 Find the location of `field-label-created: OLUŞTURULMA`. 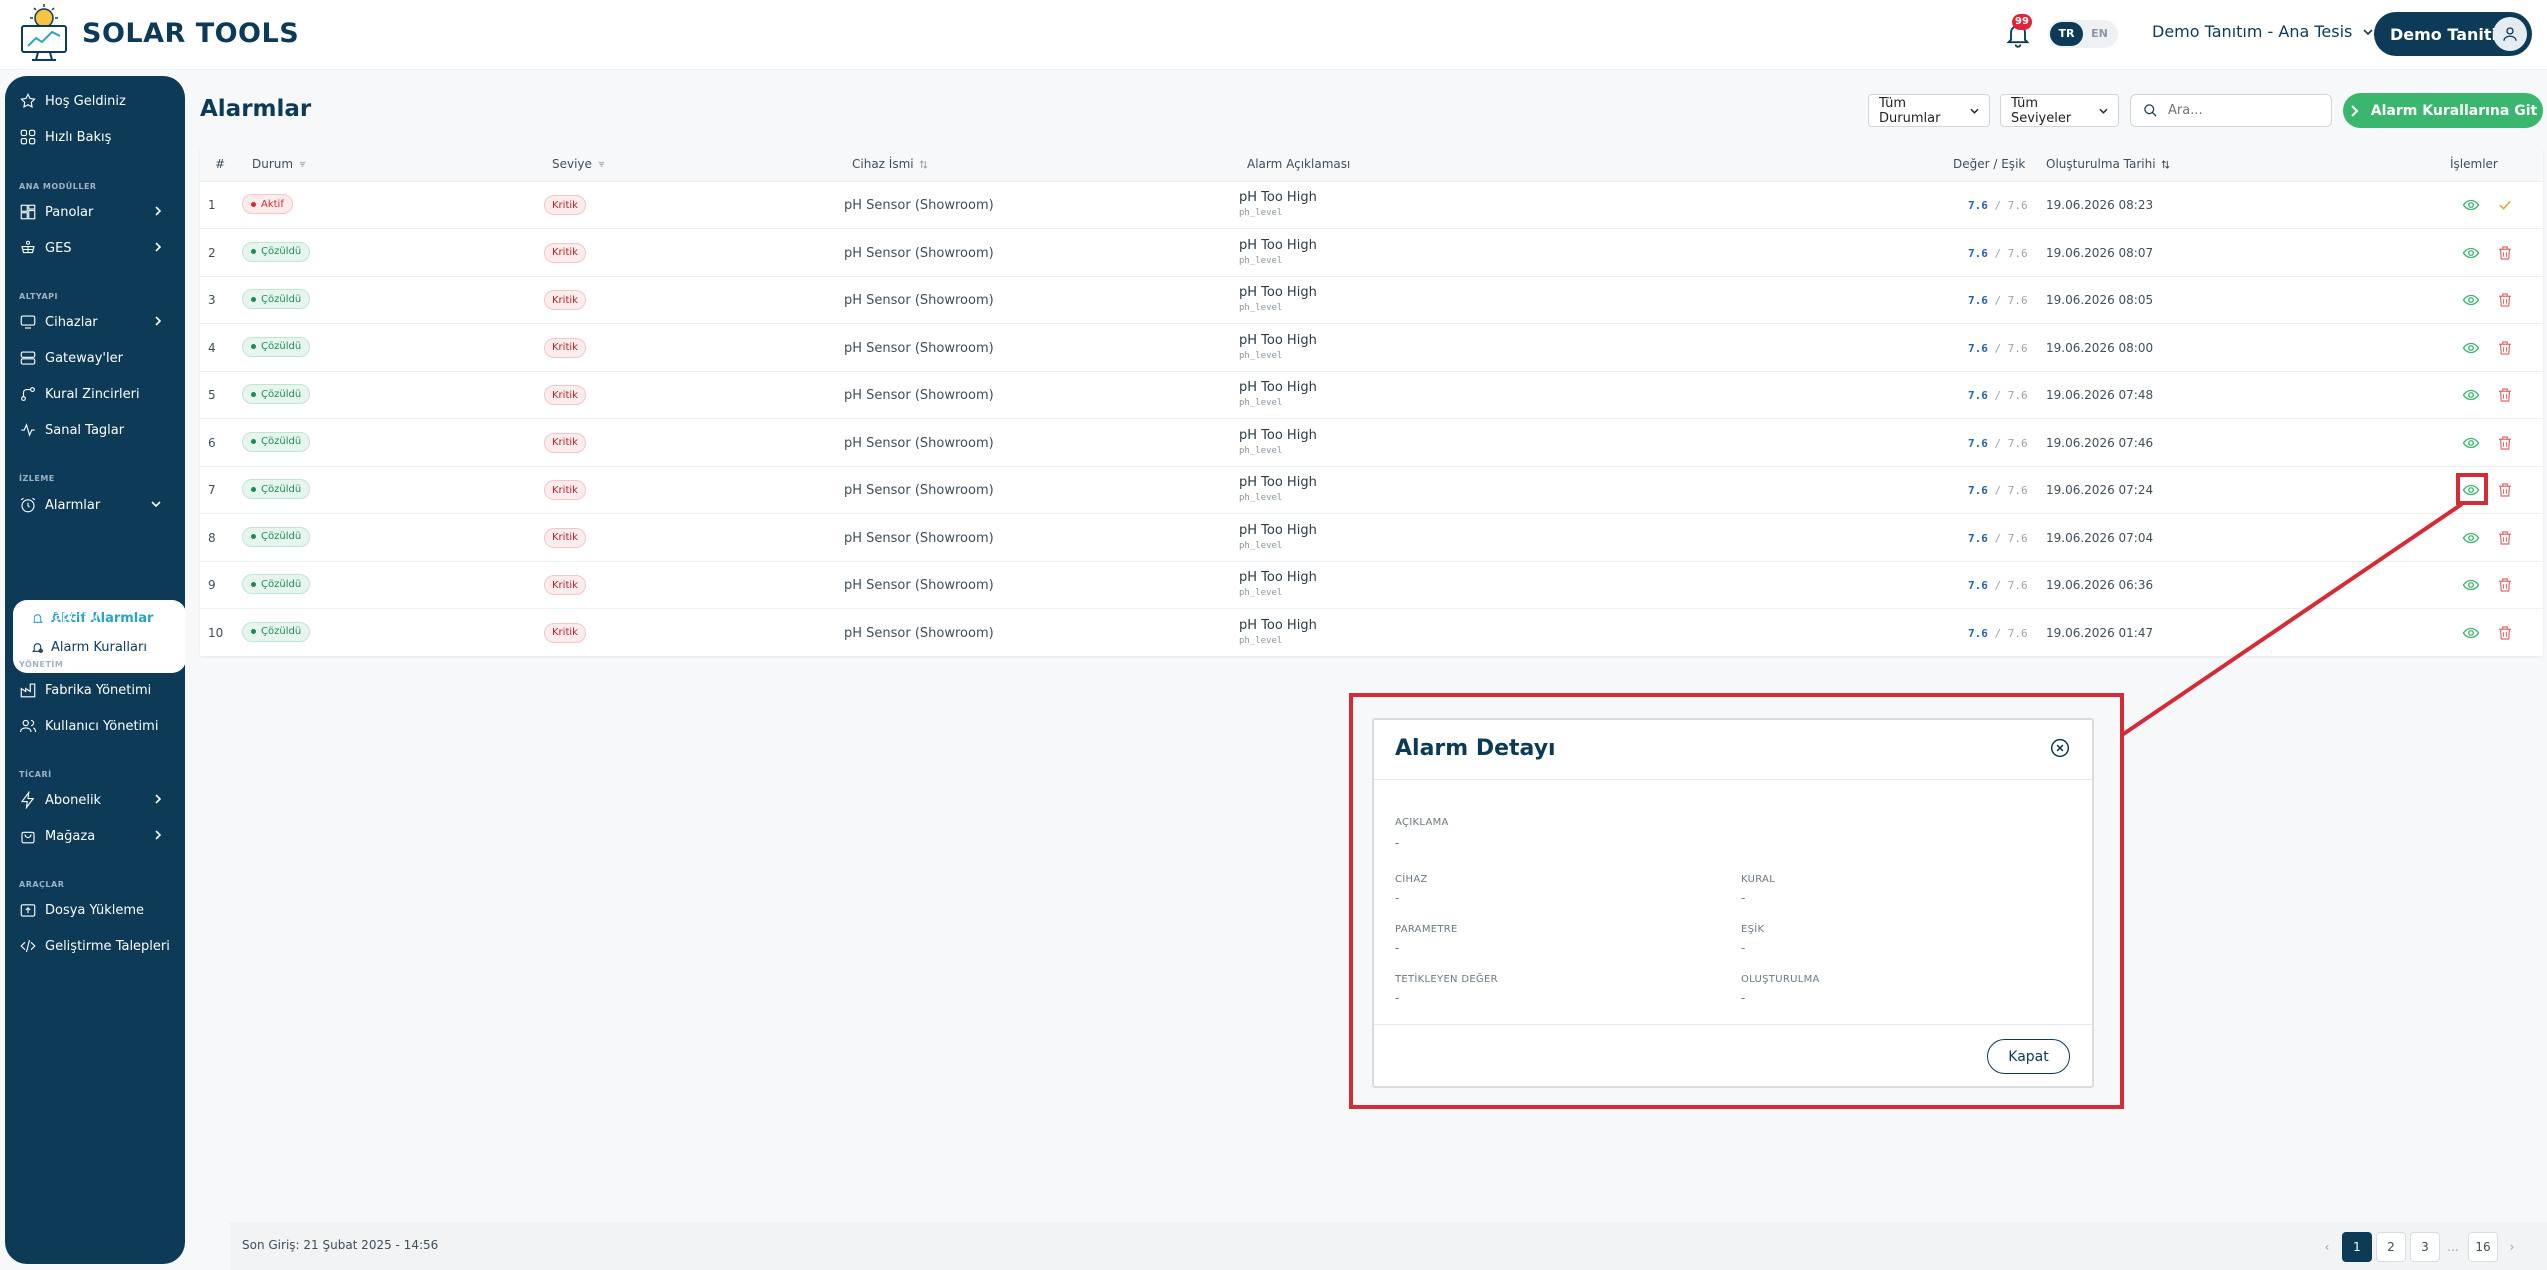

field-label-created: OLUŞTURULMA is located at coordinates (1780, 979).